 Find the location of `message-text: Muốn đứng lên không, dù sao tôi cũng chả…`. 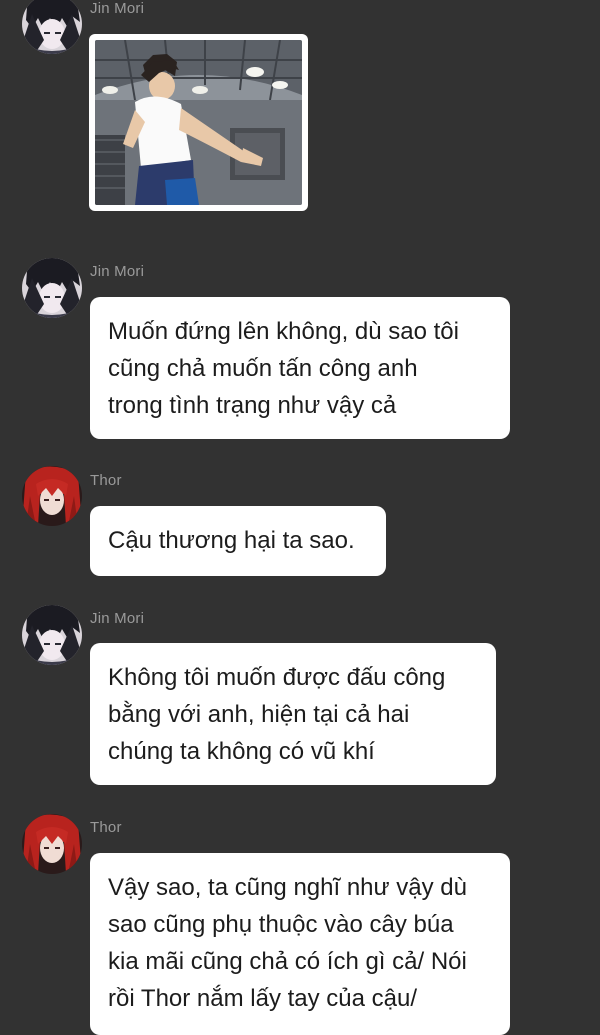

message-text: Muốn đứng lên không, dù sao tôi cũng chả… is located at coordinates (283, 368).